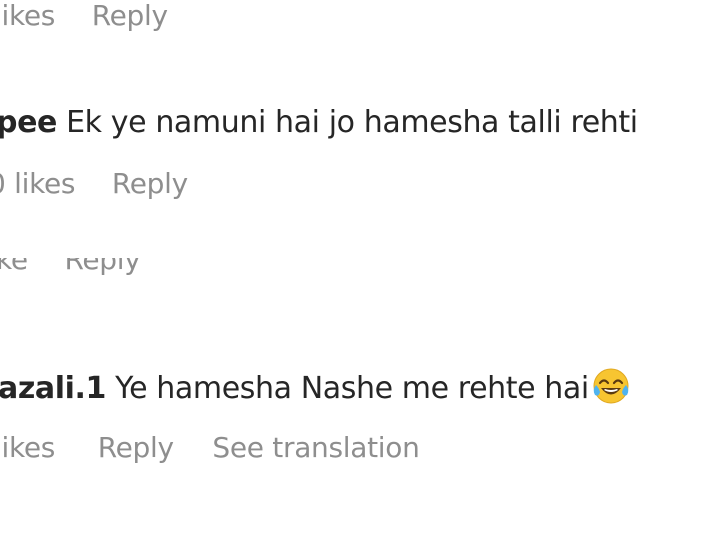  I want to click on comment-meta-row-clipped: ke Reply, so click(100, 272).